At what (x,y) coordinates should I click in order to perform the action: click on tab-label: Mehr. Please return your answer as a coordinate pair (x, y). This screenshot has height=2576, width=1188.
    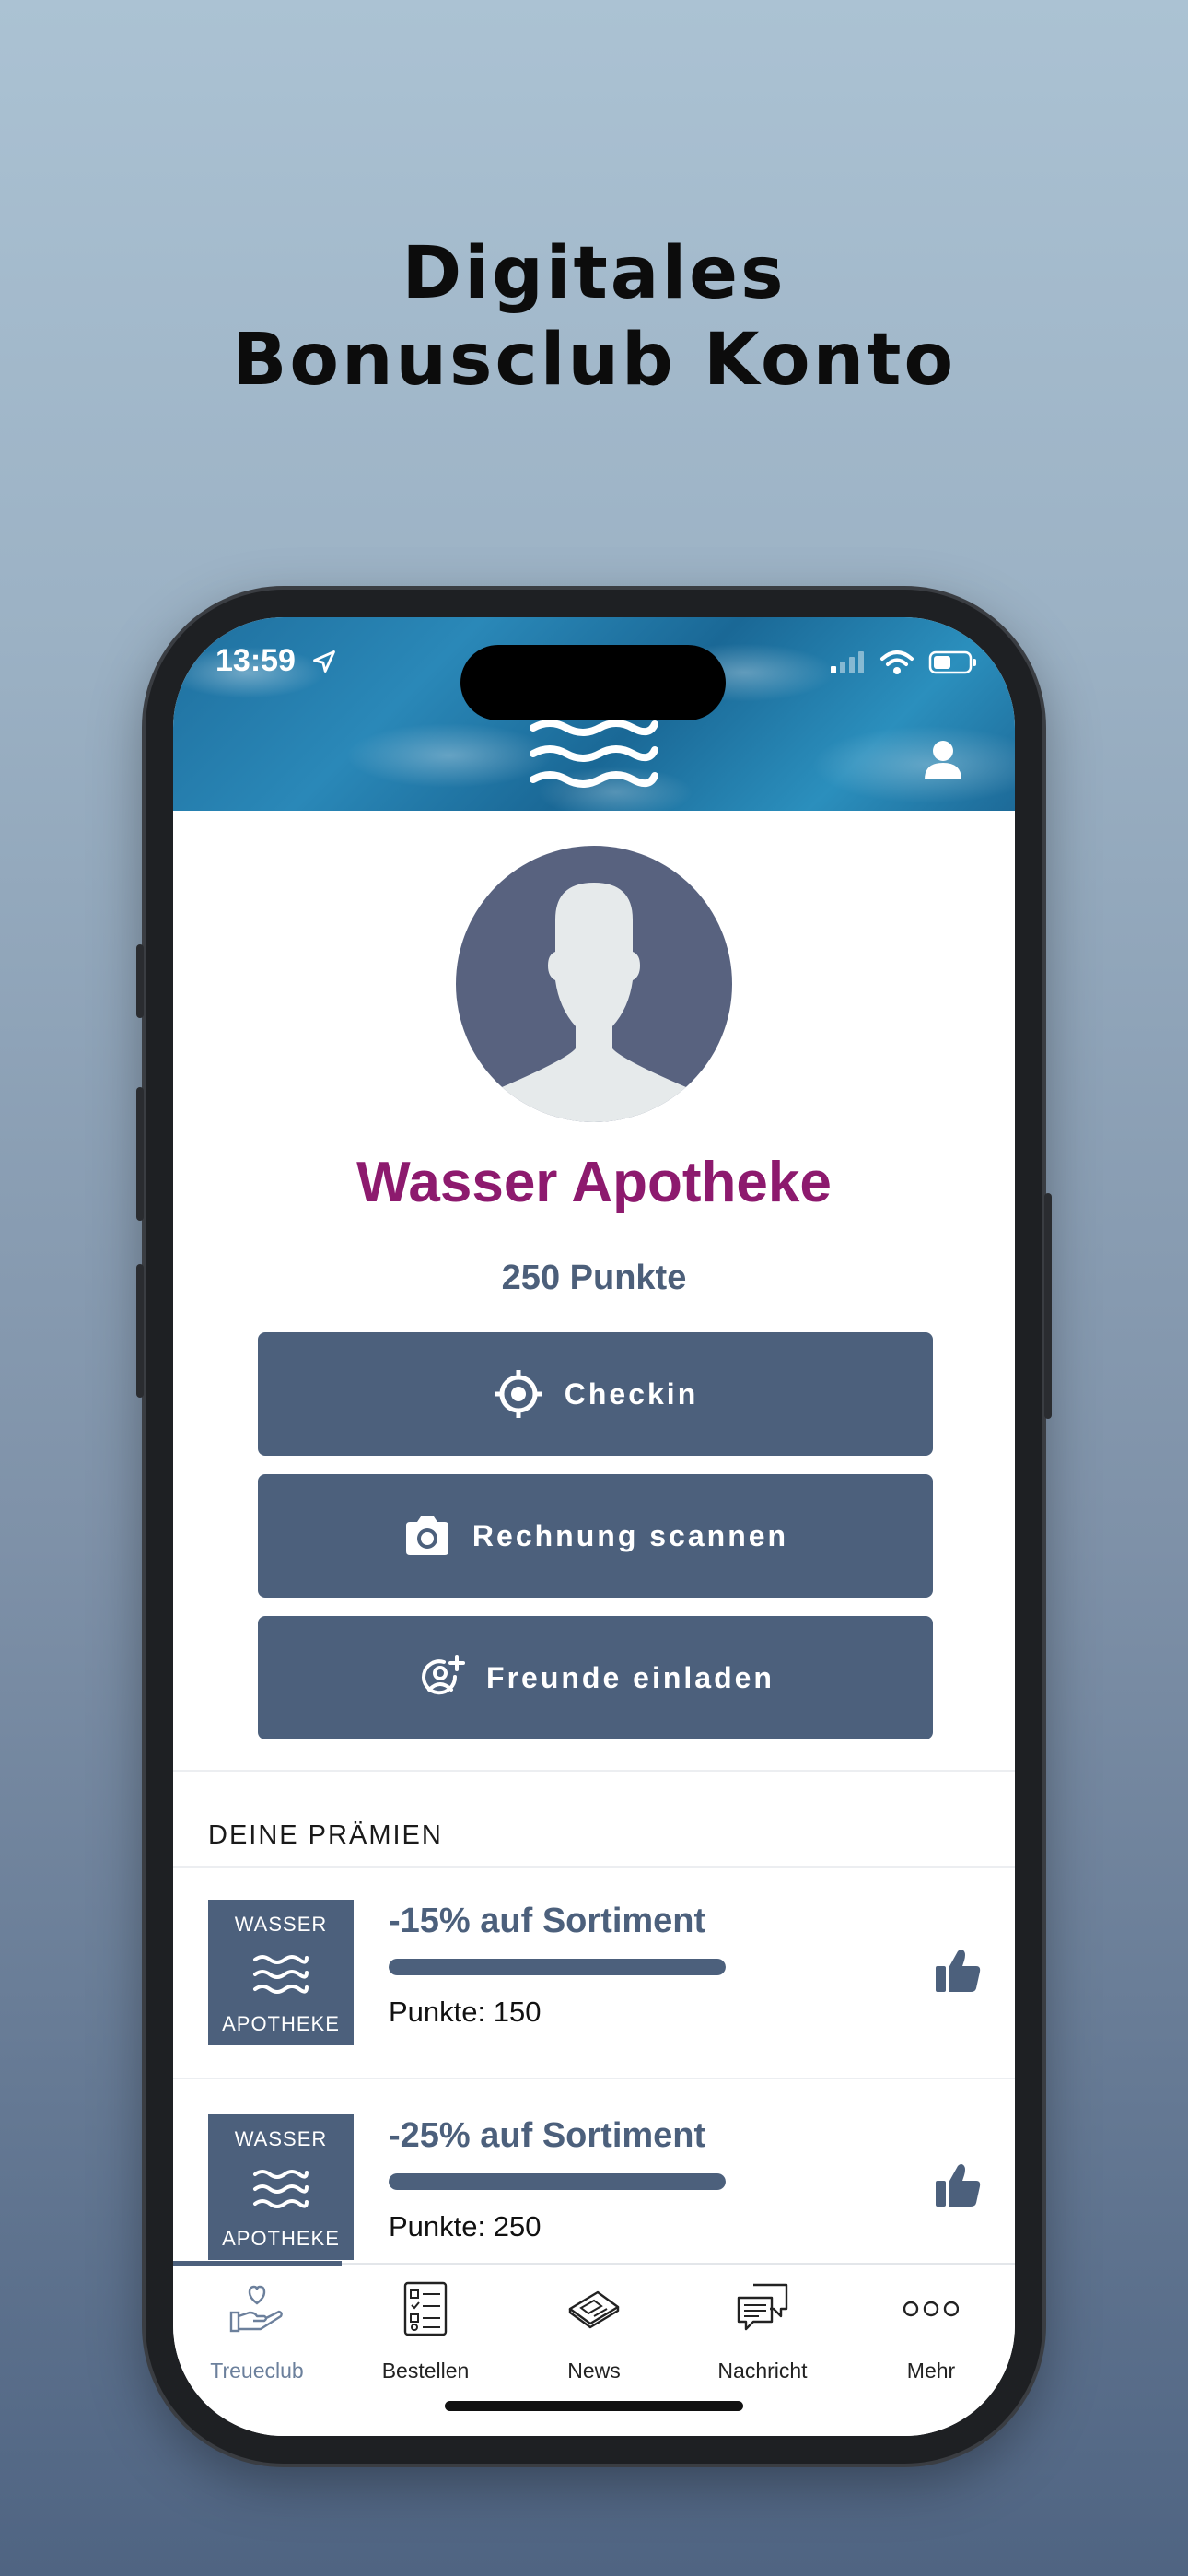
    Looking at the image, I should click on (931, 2371).